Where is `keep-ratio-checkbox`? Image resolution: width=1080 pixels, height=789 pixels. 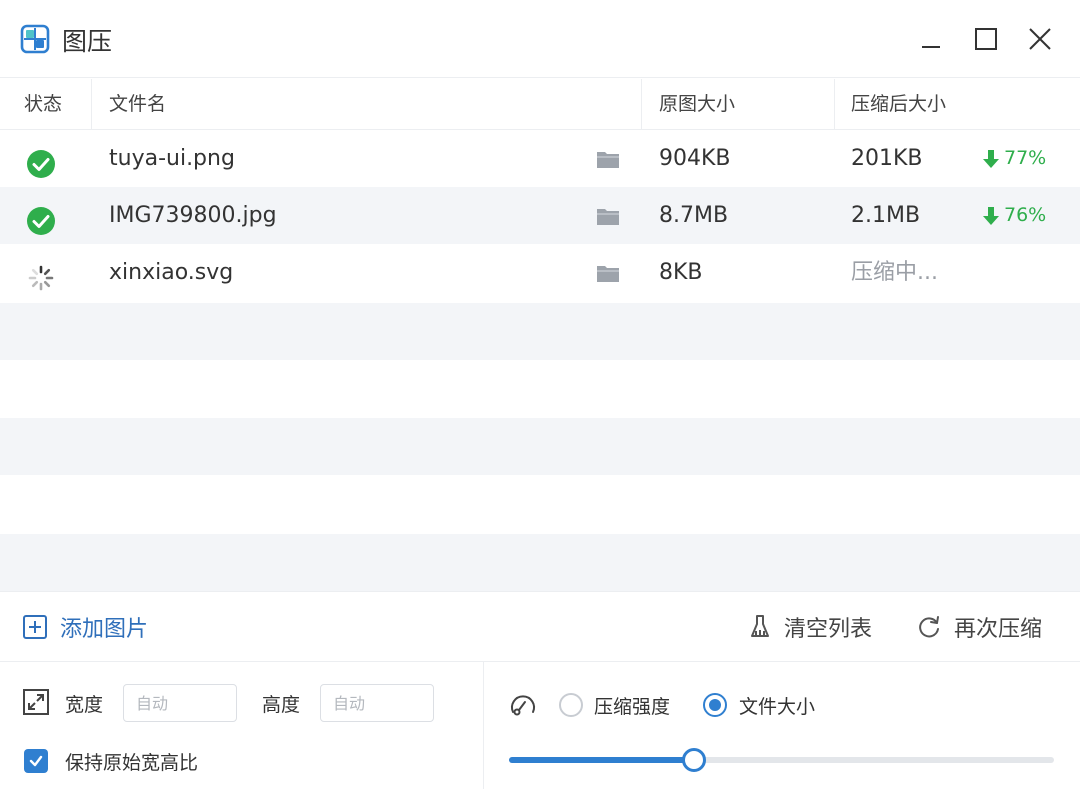 keep-ratio-checkbox is located at coordinates (36, 761).